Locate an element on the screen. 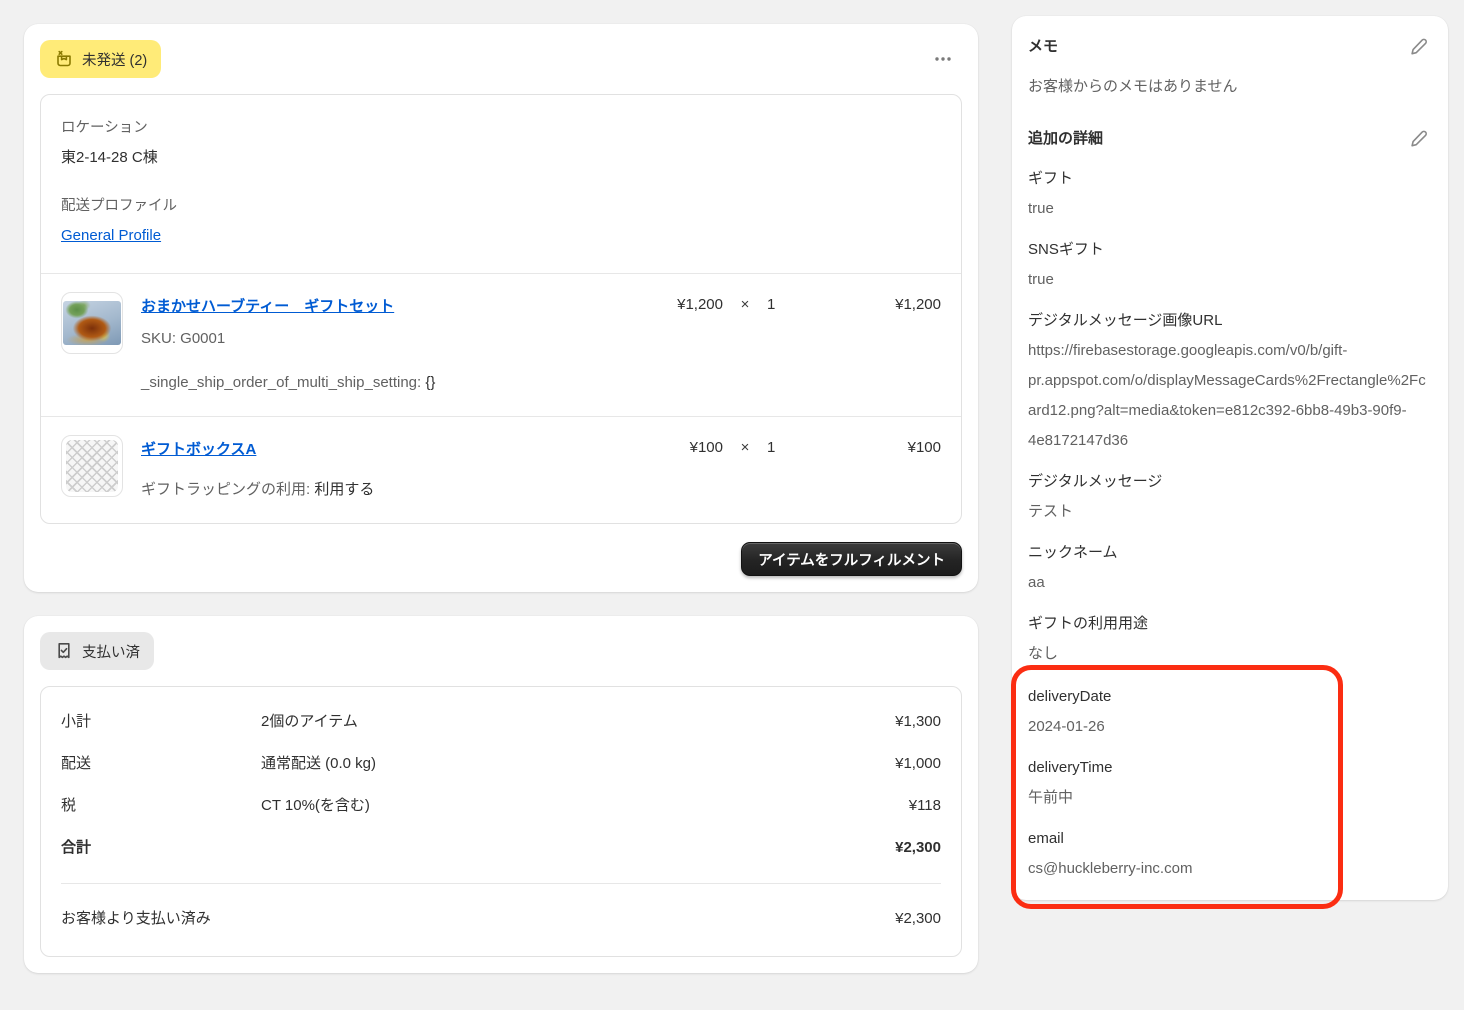 This screenshot has width=1464, height=1010. line-item-property: ギフトラッピングの利用: 利用する is located at coordinates (258, 489).